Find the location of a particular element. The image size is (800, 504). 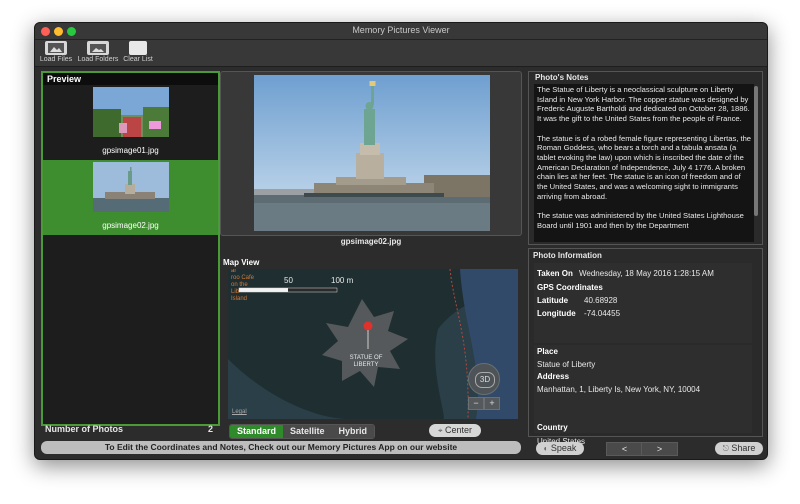

cafe-poi-label: ar roo Cafe on the Lib Island is located at coordinates (251, 286).